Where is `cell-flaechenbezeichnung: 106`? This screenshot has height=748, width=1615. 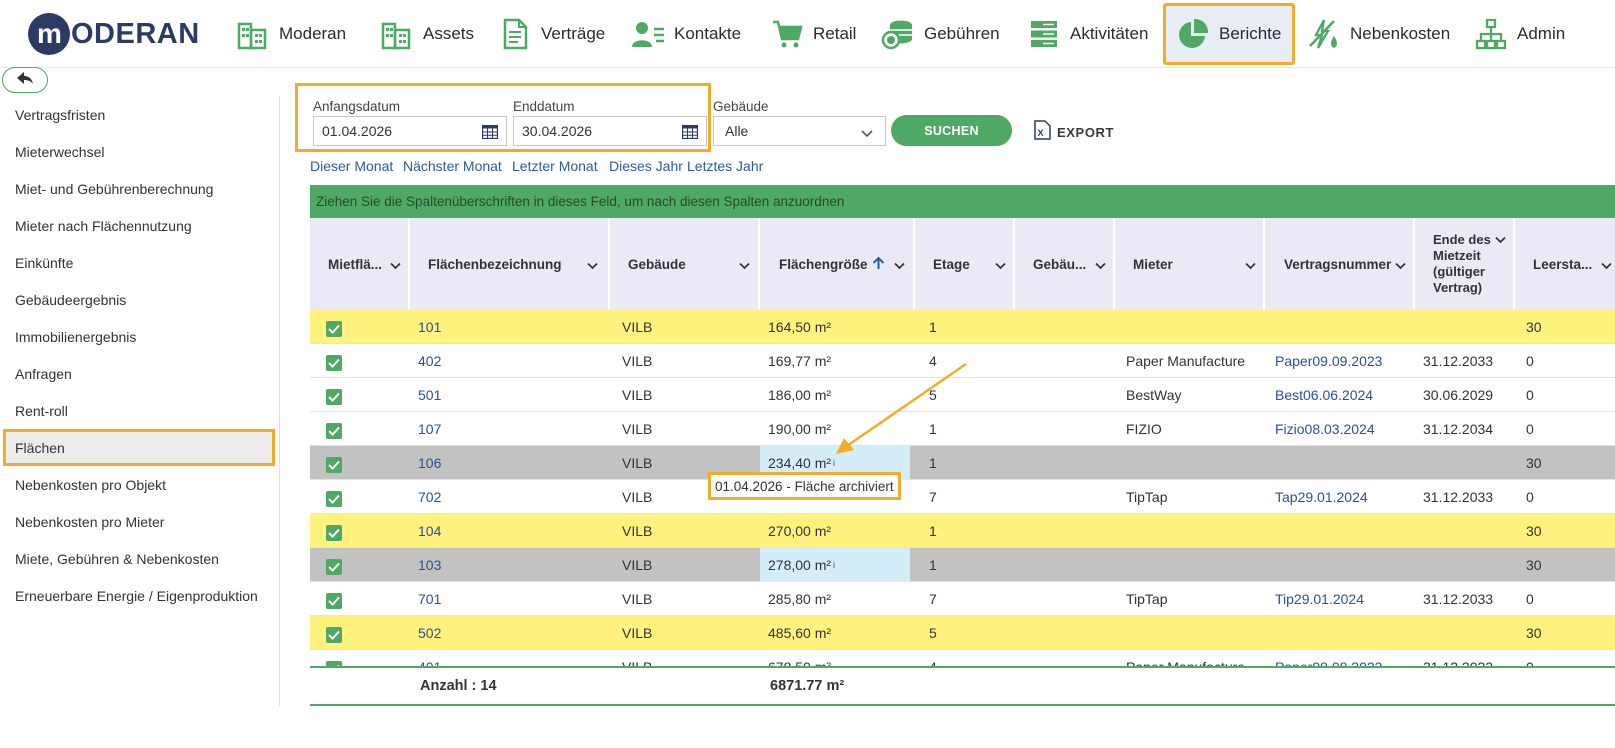
cell-flaechenbezeichnung: 106 is located at coordinates (429, 463).